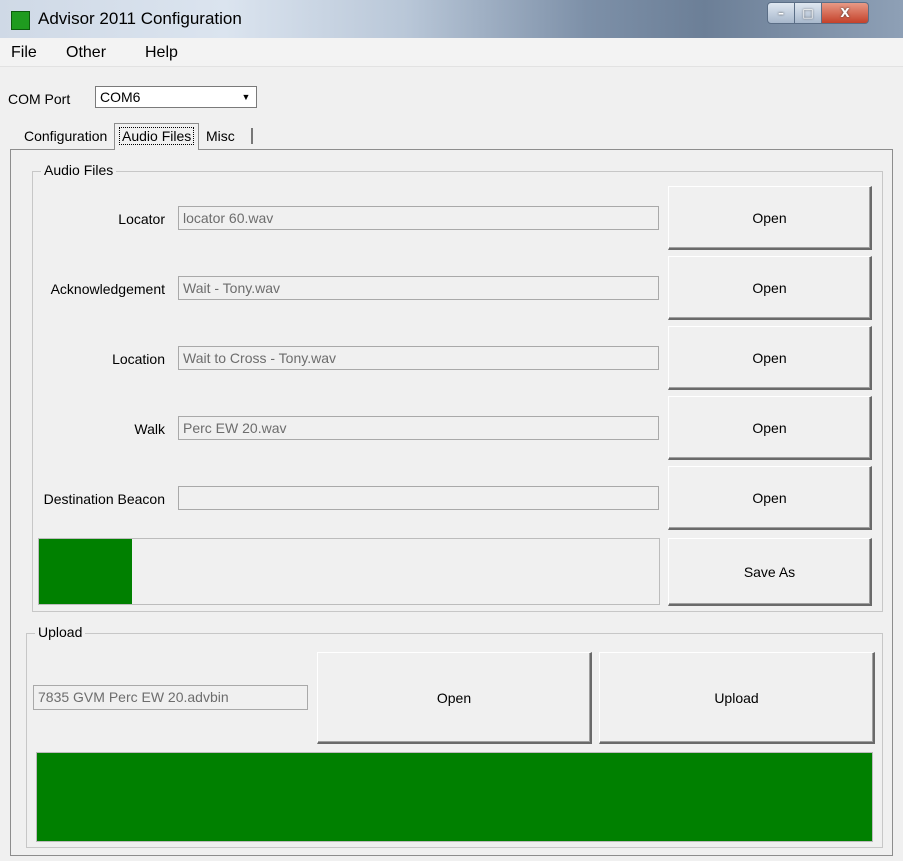 The width and height of the screenshot is (903, 861). I want to click on destination-beacon-open-label: Open, so click(769, 497).